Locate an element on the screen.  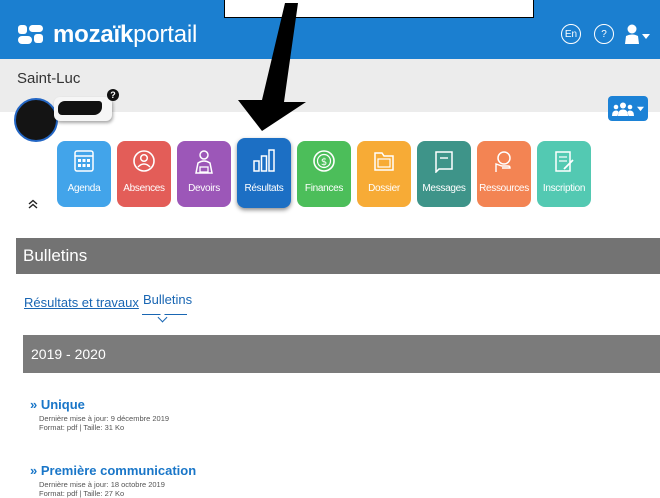
calendar-icon is located at coordinates (84, 161).